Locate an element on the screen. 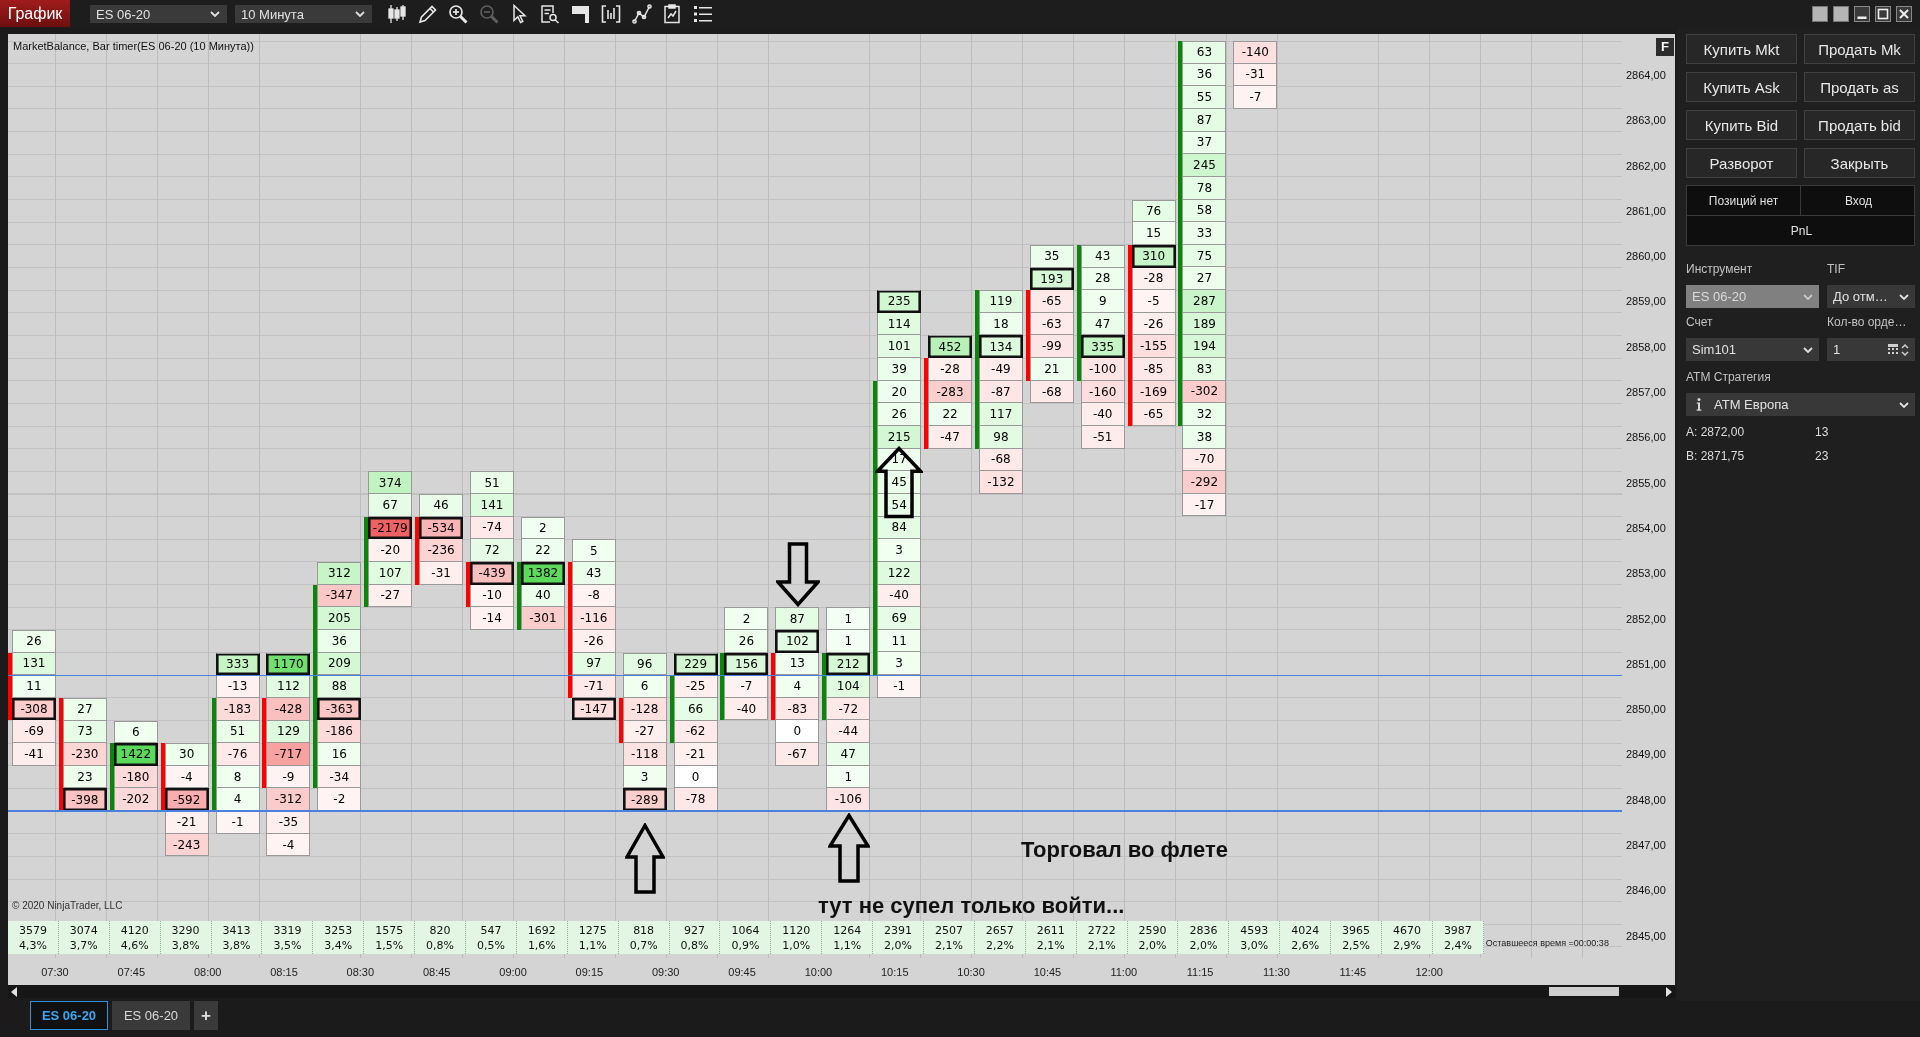  order-button: Продать Mk is located at coordinates (1859, 49).